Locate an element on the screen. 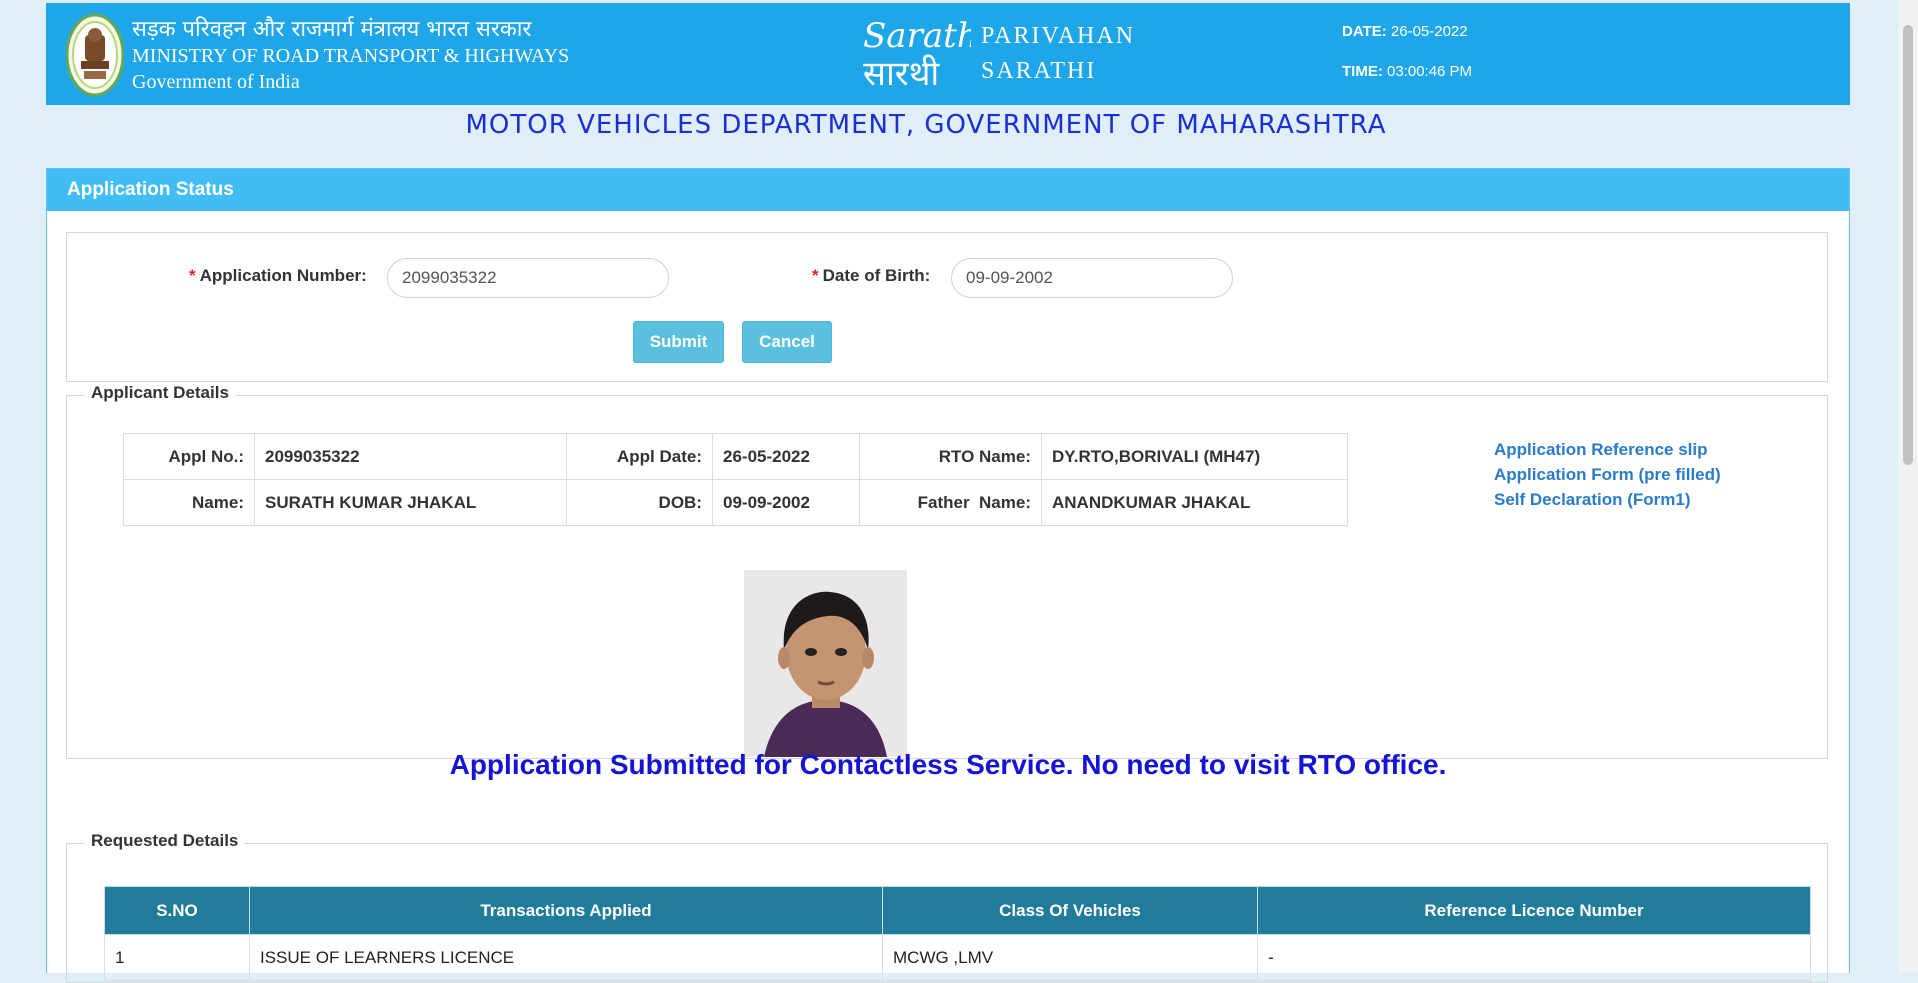 This screenshot has width=1918, height=983. column-header-class-of-vehicles: Class Of Vehicles is located at coordinates (1070, 910).